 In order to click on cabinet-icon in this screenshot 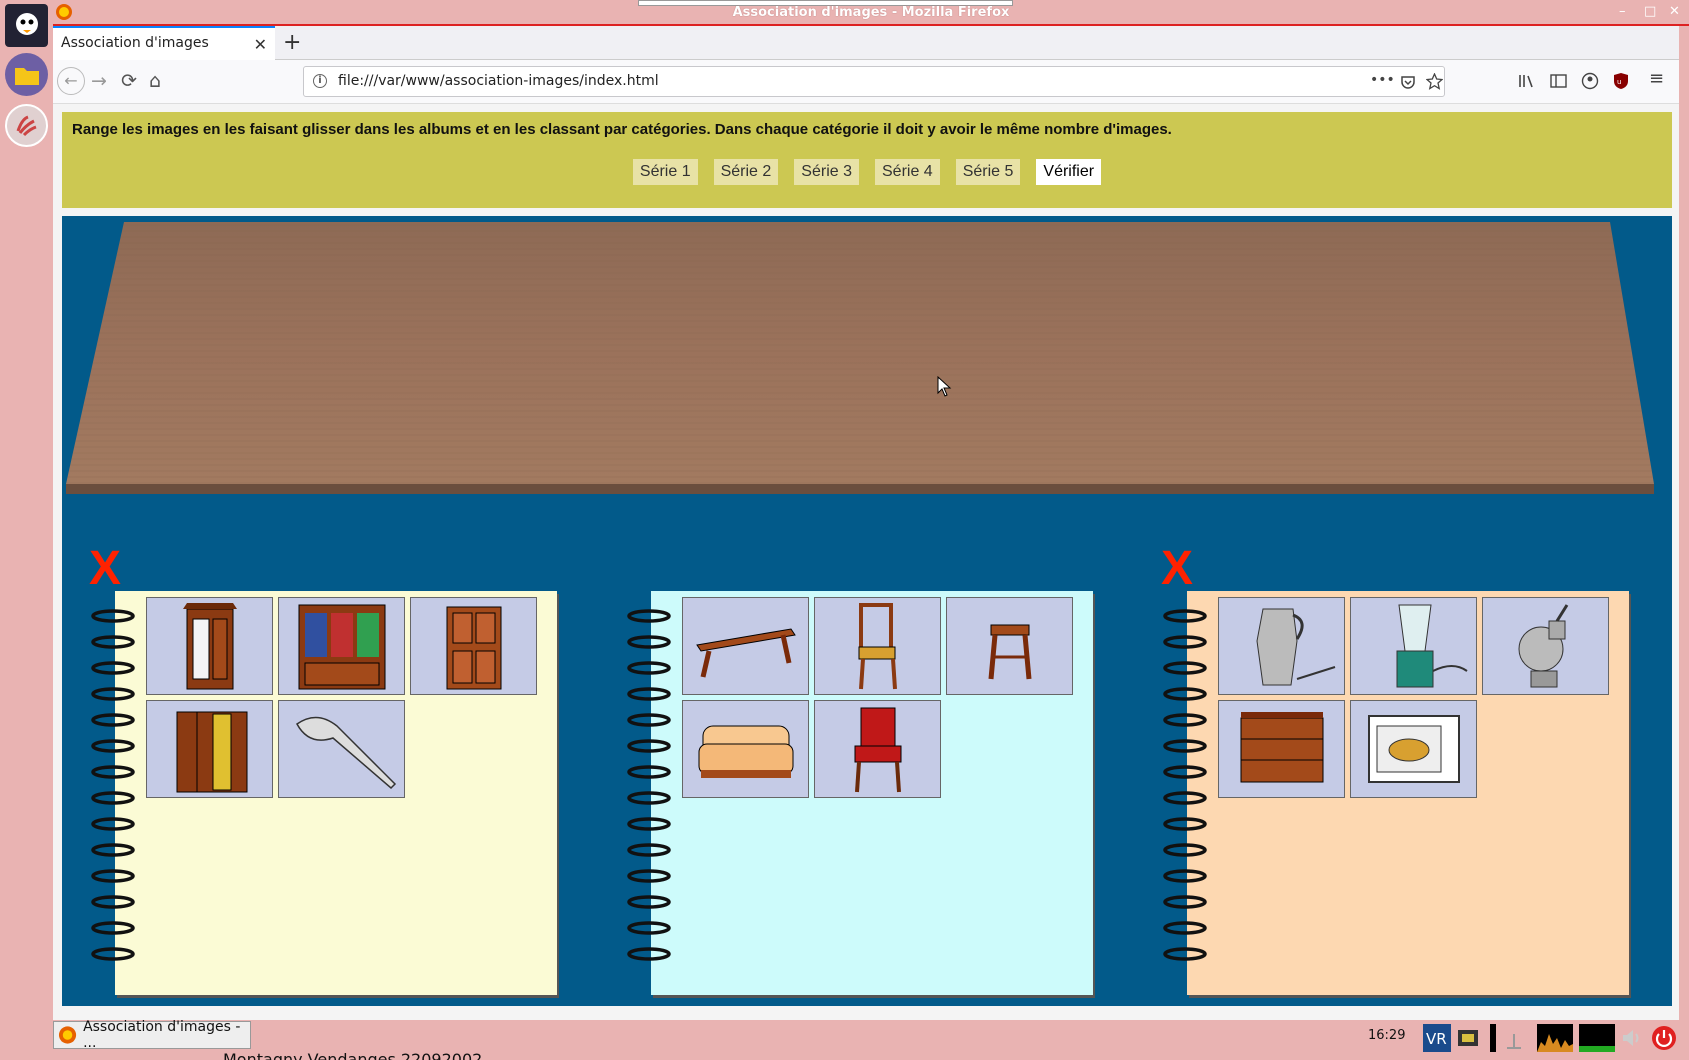, I will do `click(473, 648)`.